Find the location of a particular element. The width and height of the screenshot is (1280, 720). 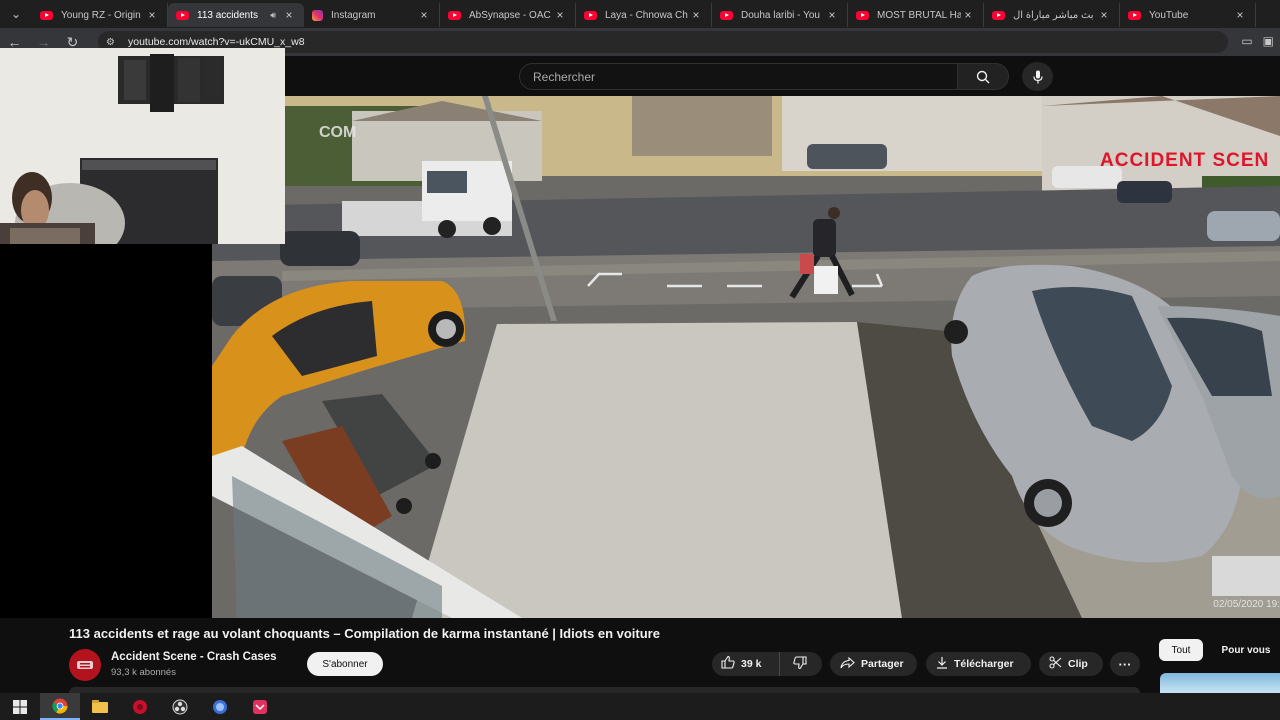

channel-avatar is located at coordinates (85, 665).